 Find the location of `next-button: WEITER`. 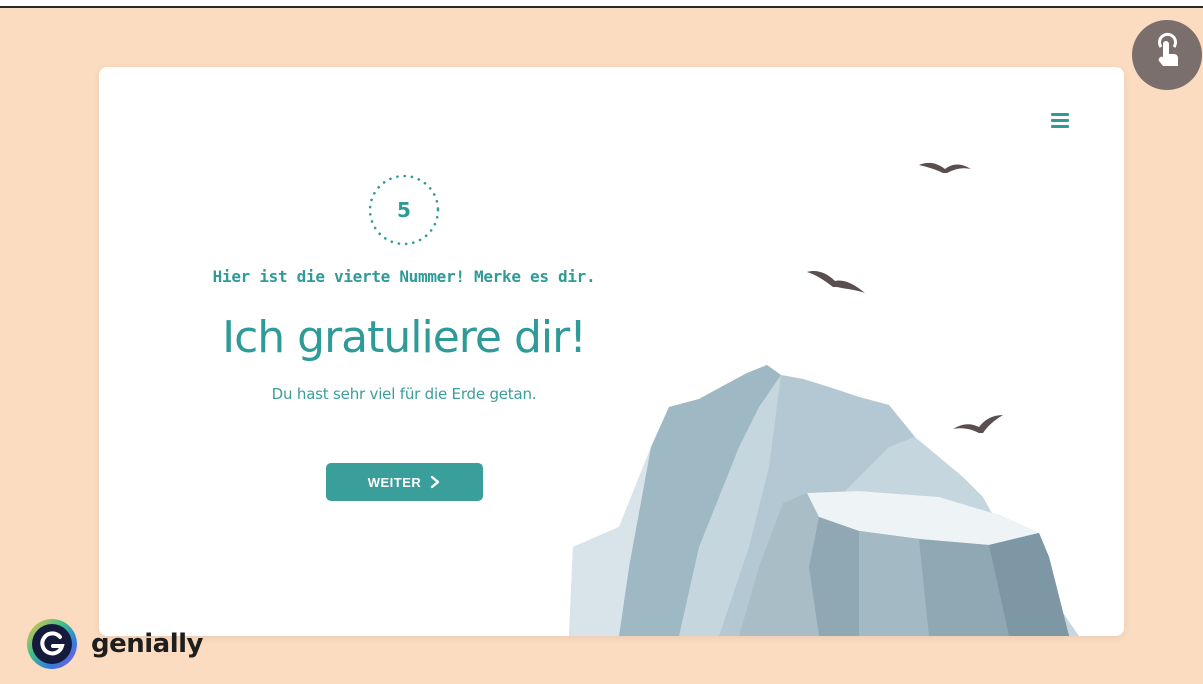

next-button: WEITER is located at coordinates (404, 482).